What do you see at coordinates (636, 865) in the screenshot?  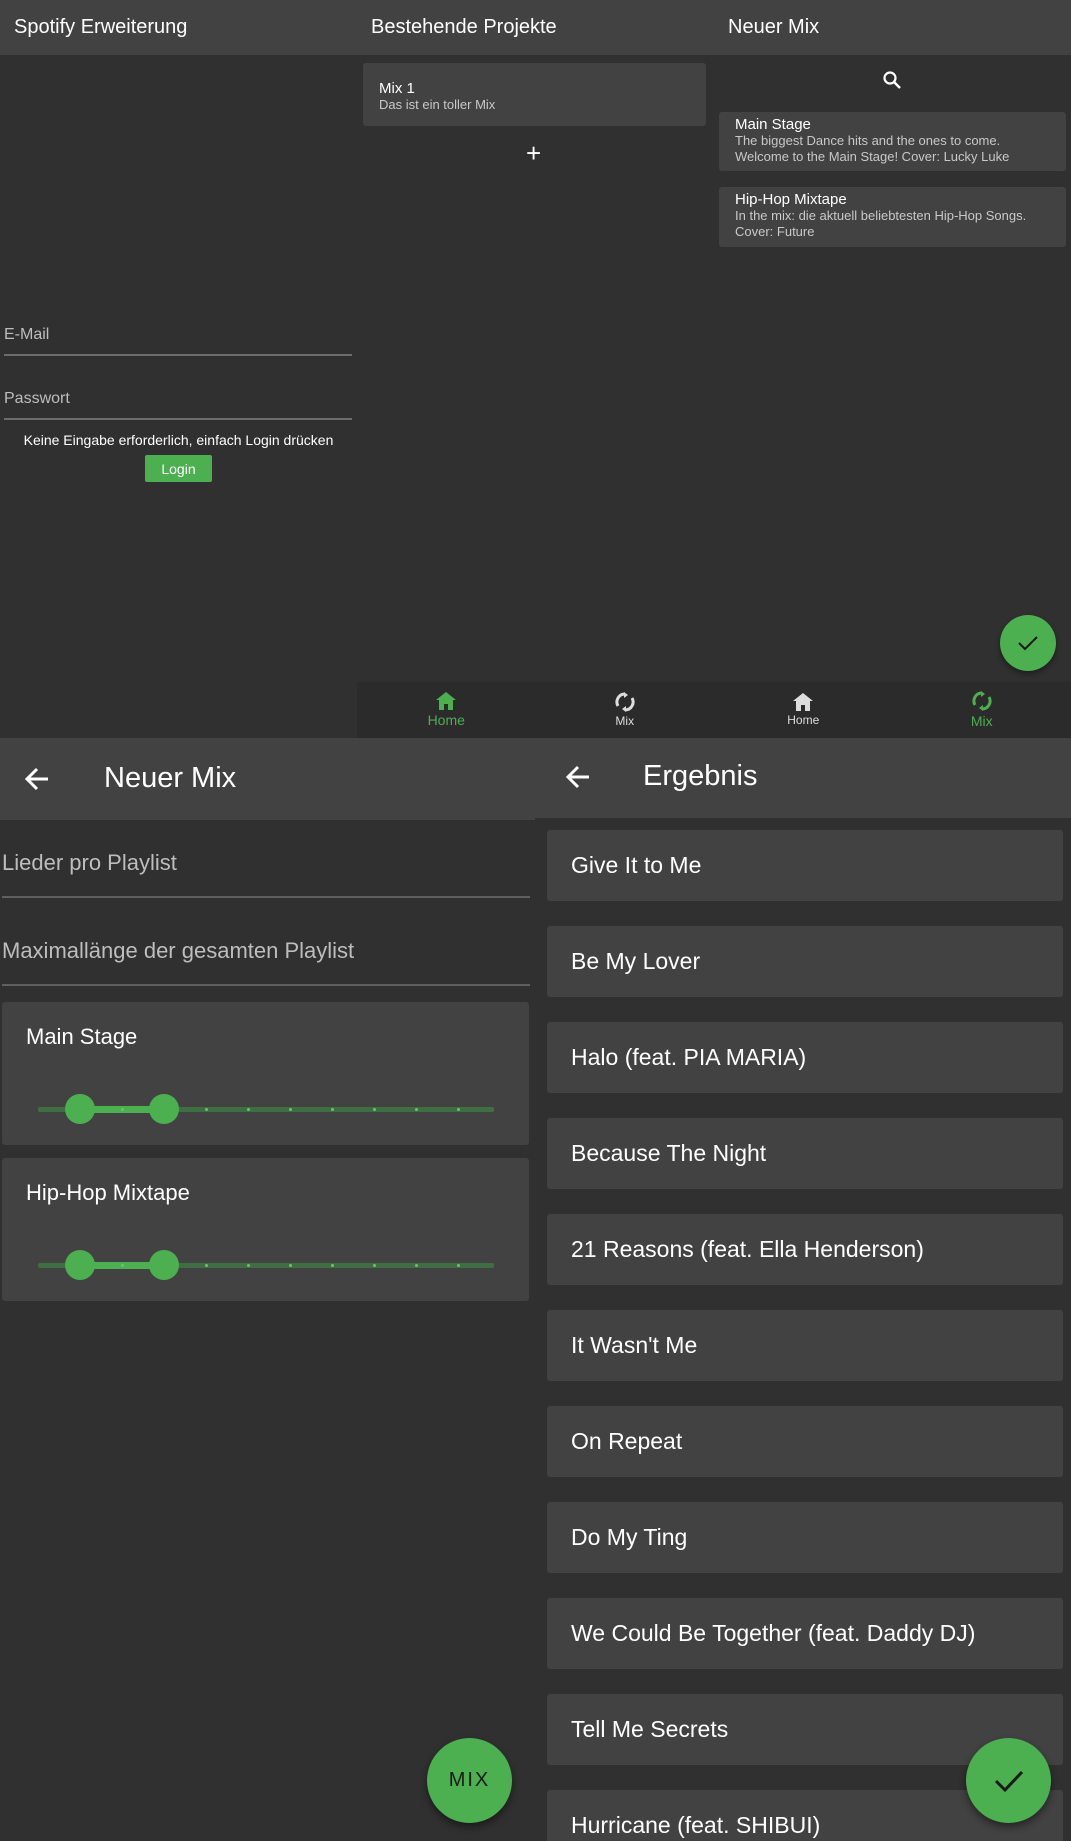 I see `song-title: Give It to Me` at bounding box center [636, 865].